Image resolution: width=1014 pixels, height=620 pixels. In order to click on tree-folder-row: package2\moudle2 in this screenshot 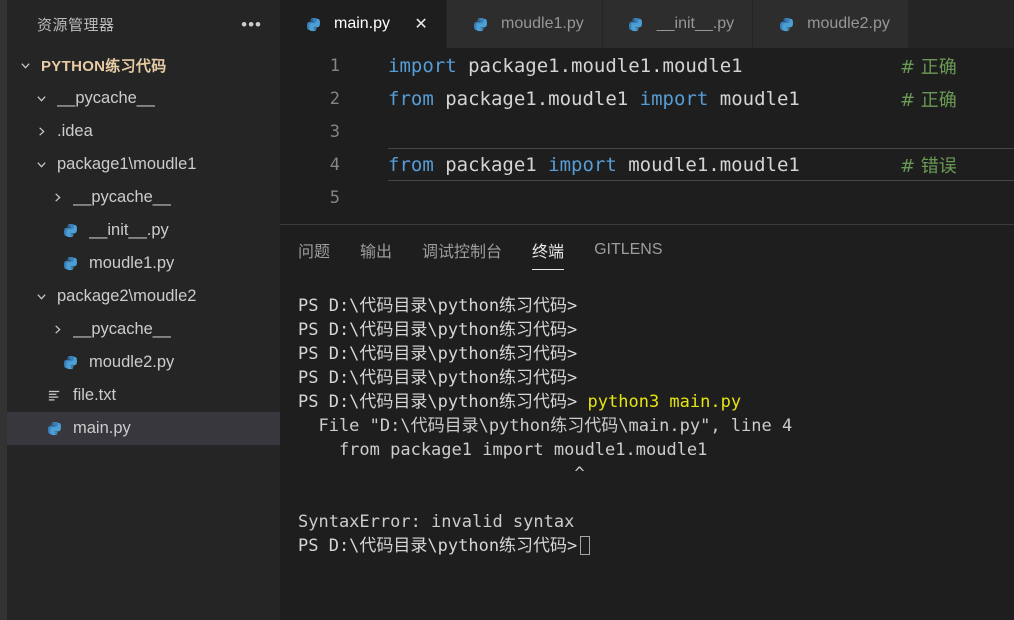, I will do `click(143, 296)`.